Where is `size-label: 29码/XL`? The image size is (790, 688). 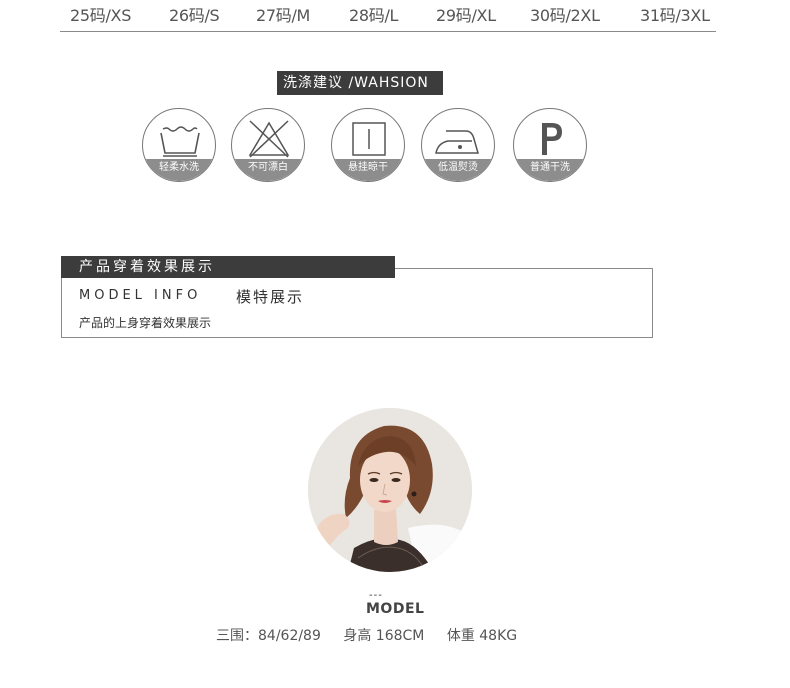
size-label: 29码/XL is located at coordinates (466, 15).